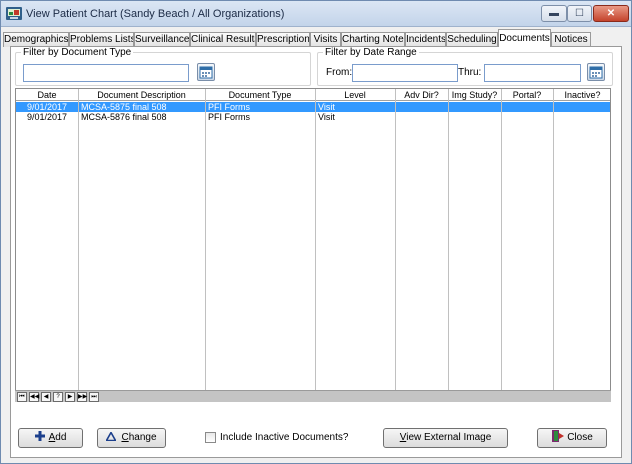 The image size is (632, 464). What do you see at coordinates (101, 39) in the screenshot?
I see `tab-problems-lists: Problems Lists` at bounding box center [101, 39].